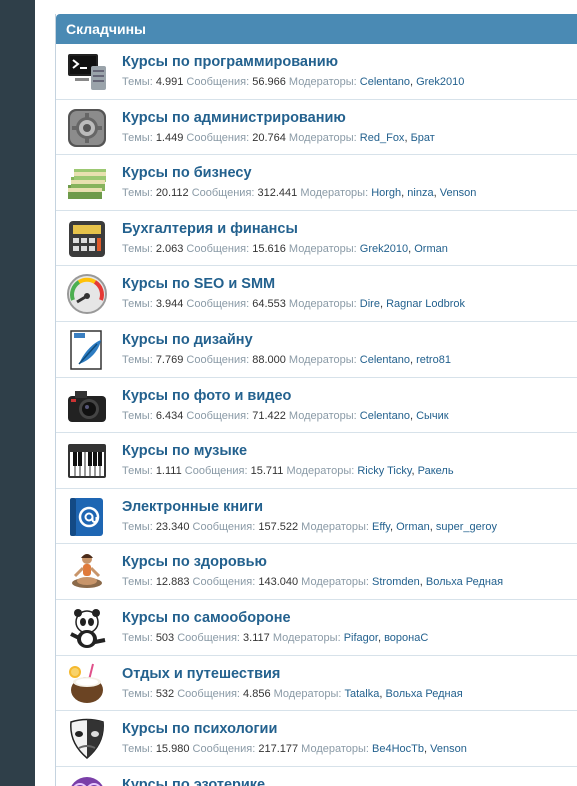 The width and height of the screenshot is (577, 786). Describe the element at coordinates (184, 451) in the screenshot. I see `forum-title-link: Курсы по музыке` at that location.